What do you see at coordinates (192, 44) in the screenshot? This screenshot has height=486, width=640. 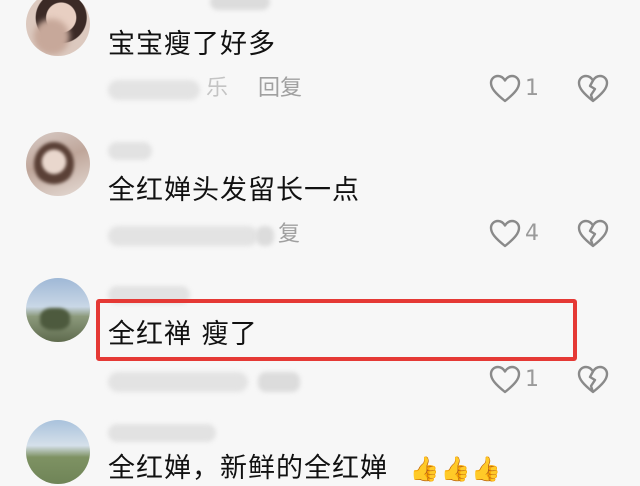 I see `comment-text: 宝宝瘦了好多` at bounding box center [192, 44].